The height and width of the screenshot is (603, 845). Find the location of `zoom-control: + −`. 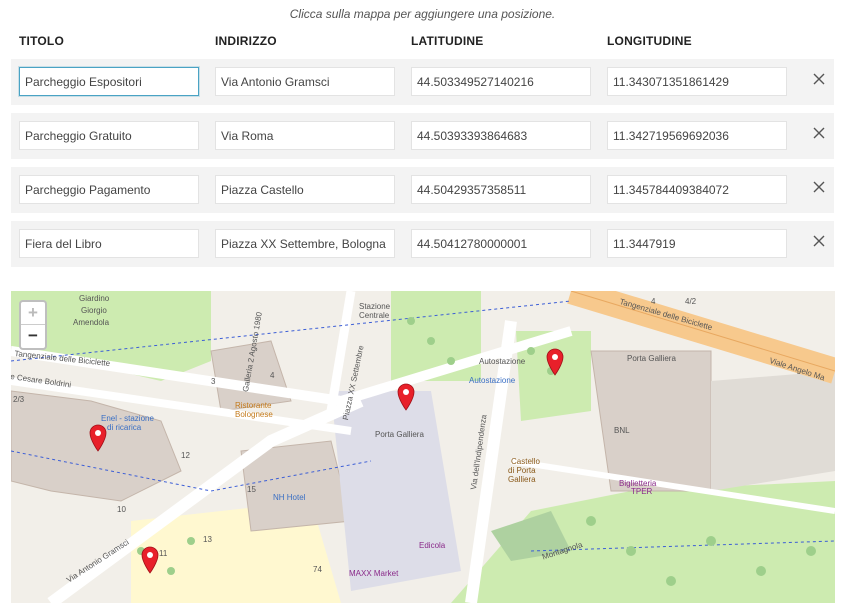

zoom-control: + − is located at coordinates (33, 325).